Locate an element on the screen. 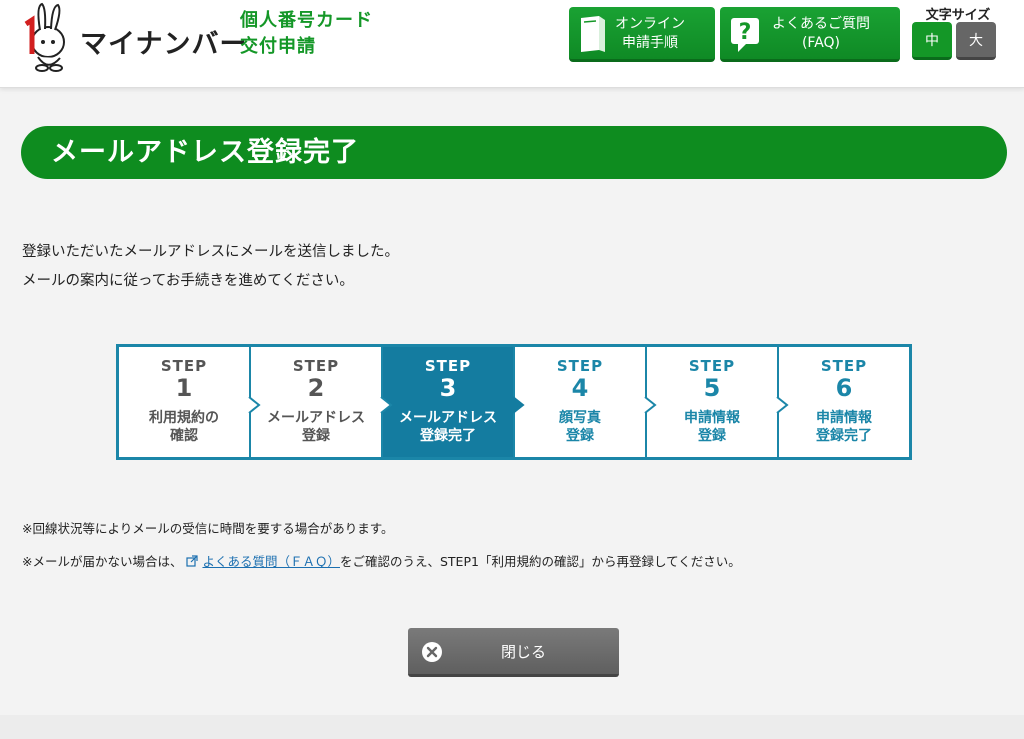 This screenshot has width=1024, height=739. font-size-large-button: 大 is located at coordinates (976, 41).